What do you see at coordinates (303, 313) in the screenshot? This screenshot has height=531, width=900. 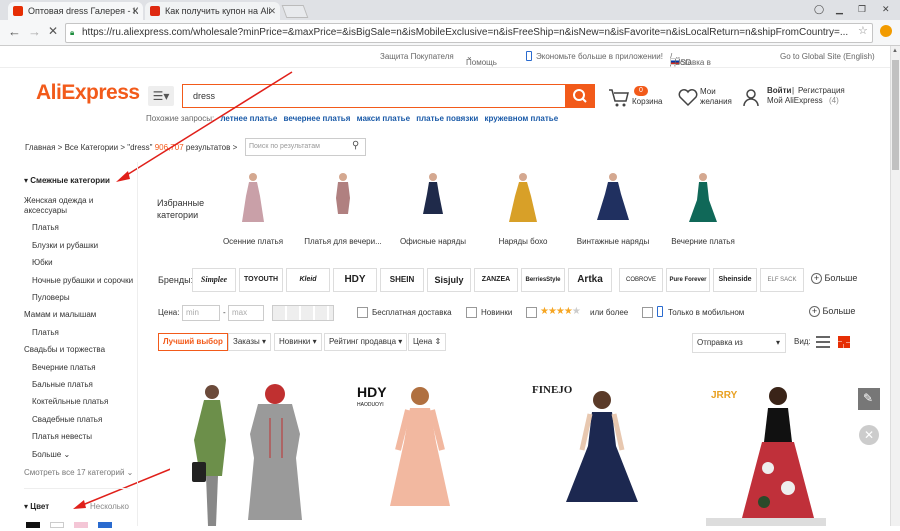 I see `price-range-slider` at bounding box center [303, 313].